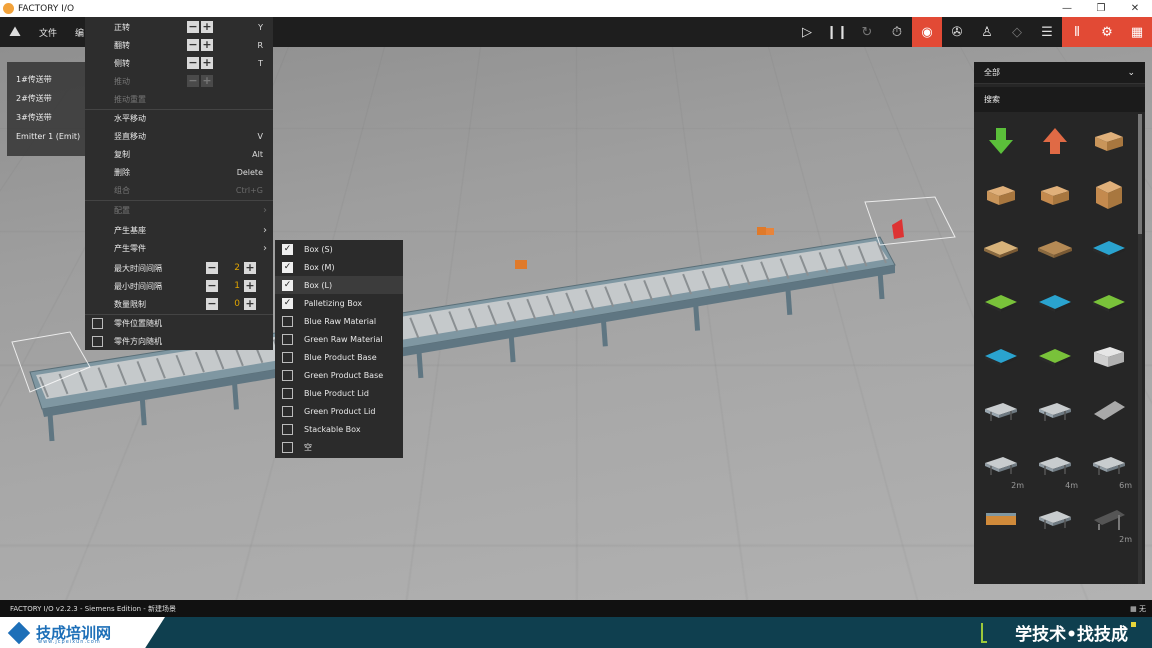 The image size is (1152, 648). Describe the element at coordinates (1059, 99) in the screenshot. I see `search-input: 搜索` at that location.